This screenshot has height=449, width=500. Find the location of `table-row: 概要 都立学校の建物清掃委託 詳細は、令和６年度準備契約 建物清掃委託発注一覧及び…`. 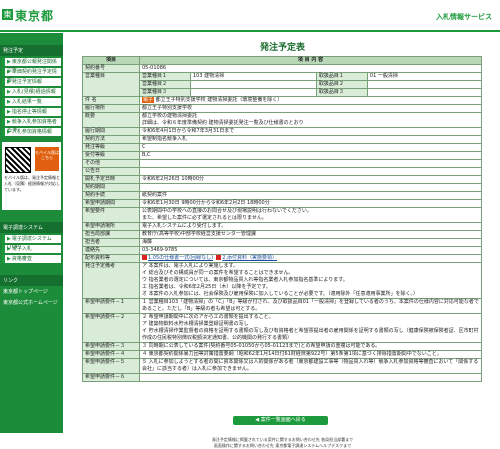

table-row: 概要 都立学校の建物清掃委託 詳細は、令和６年度準備契約 建物清掃委託発注一覧及び… is located at coordinates (282, 120).